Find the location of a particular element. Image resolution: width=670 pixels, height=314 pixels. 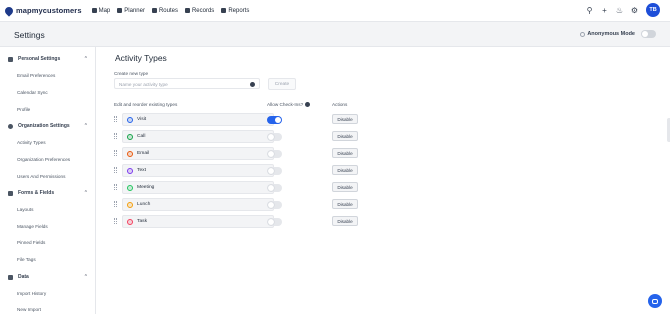

list-item: Text Disable is located at coordinates (239, 170).